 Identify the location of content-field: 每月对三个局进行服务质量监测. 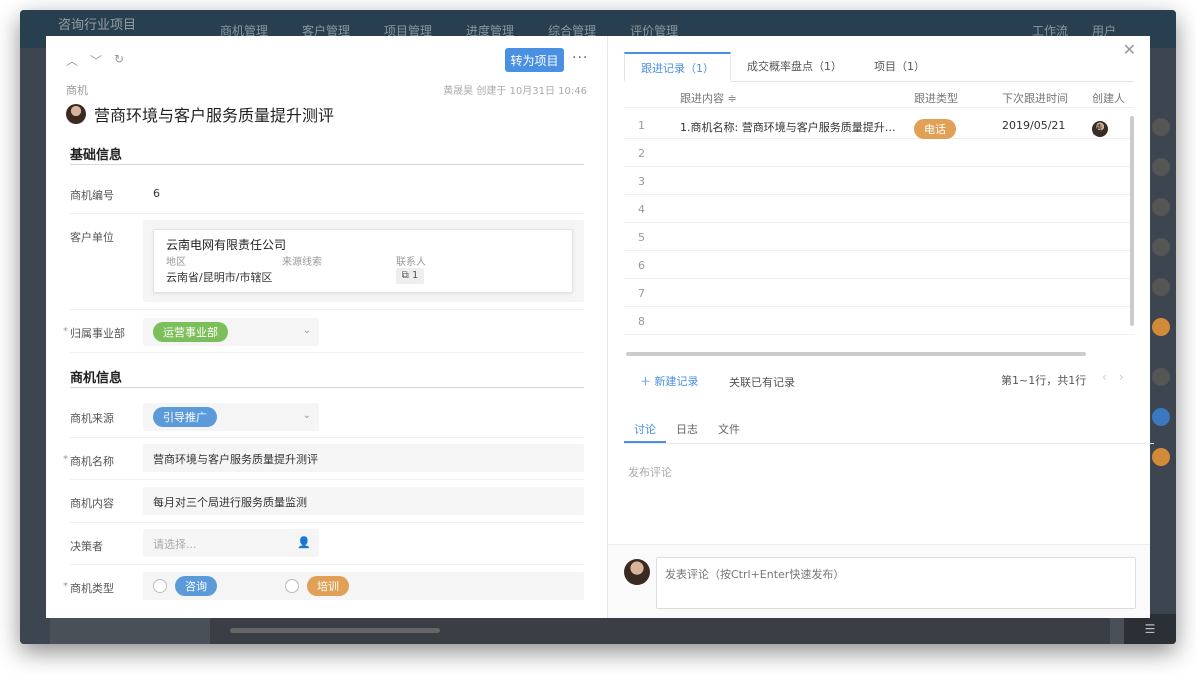
(363, 501).